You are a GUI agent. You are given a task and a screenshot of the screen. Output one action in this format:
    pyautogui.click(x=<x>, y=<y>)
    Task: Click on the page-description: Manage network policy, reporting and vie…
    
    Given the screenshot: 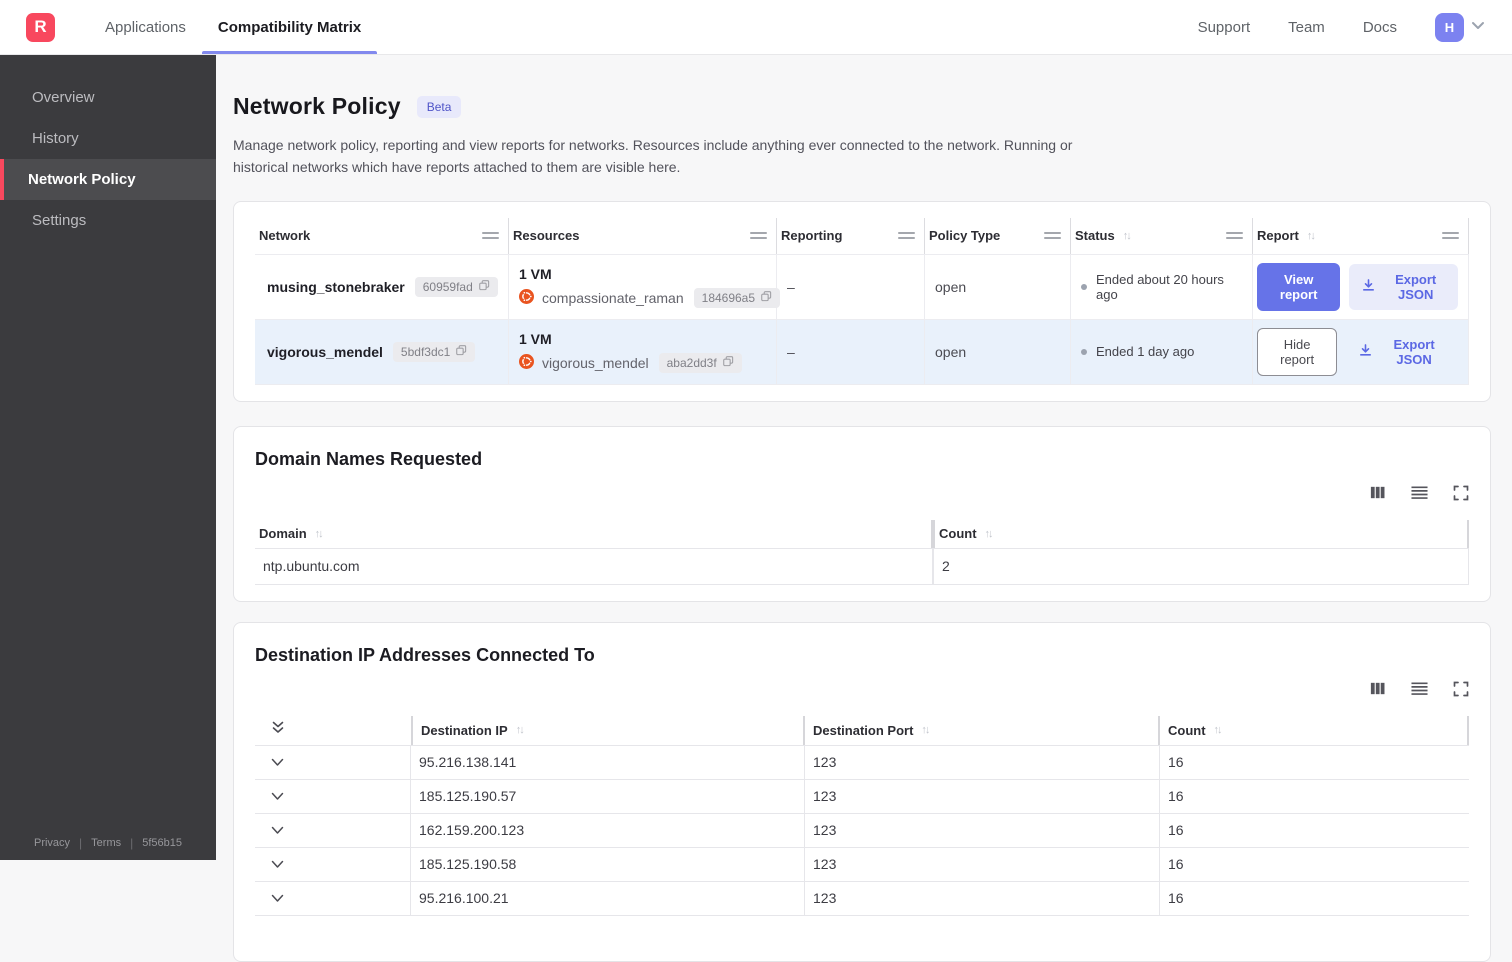 What is the action you would take?
    pyautogui.click(x=678, y=156)
    